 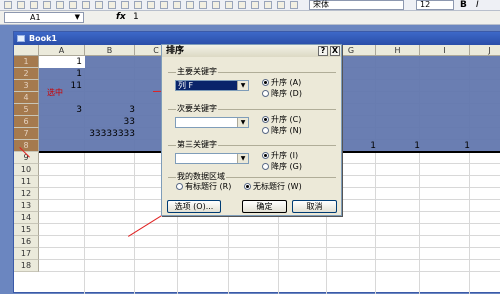 What do you see at coordinates (314, 206) in the screenshot?
I see `cancel-button: 取消` at bounding box center [314, 206].